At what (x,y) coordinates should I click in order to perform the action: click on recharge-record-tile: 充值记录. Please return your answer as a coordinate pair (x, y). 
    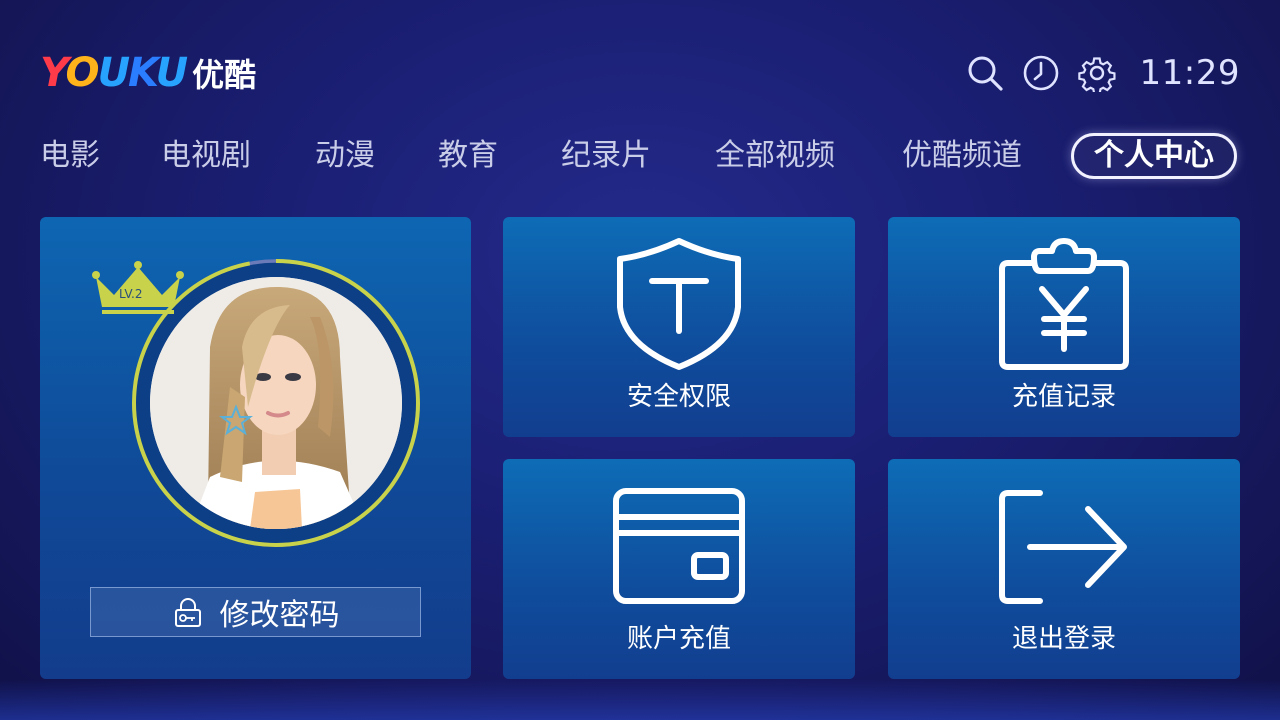
    Looking at the image, I should click on (1064, 327).